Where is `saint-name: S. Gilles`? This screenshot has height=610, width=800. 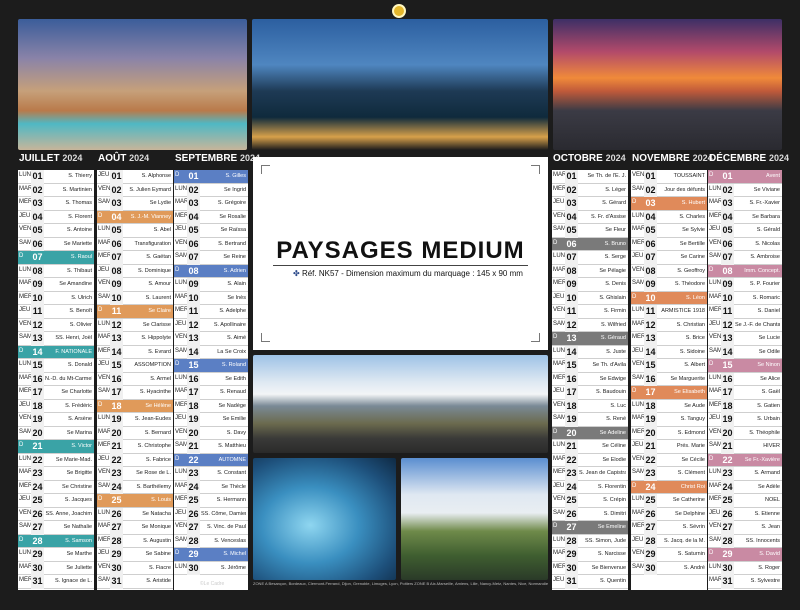
saint-name: S. Gilles is located at coordinates (235, 176).